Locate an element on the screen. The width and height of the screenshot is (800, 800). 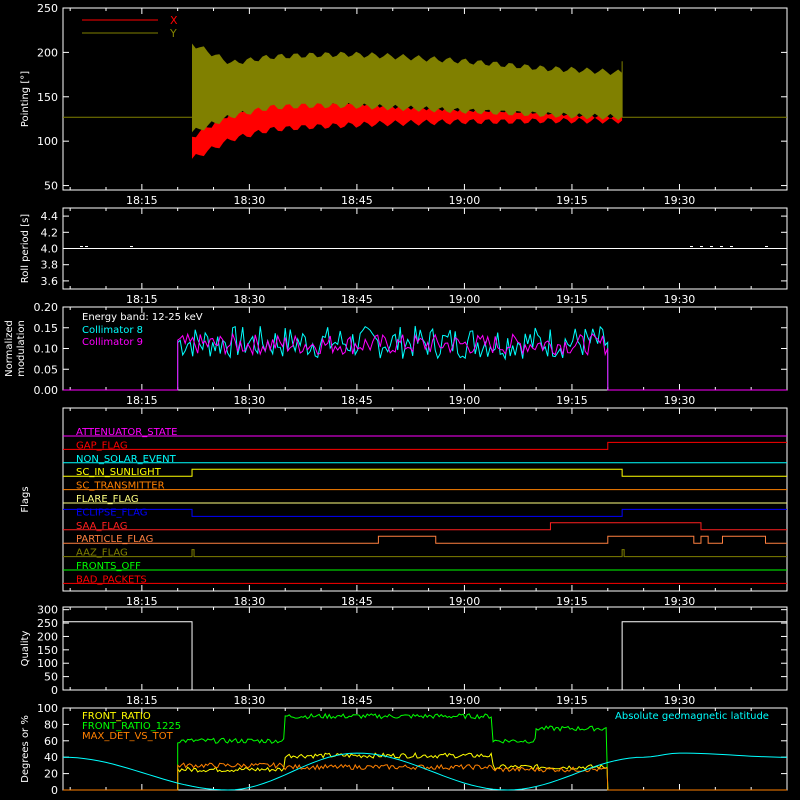
legend-label: X is located at coordinates (174, 20).